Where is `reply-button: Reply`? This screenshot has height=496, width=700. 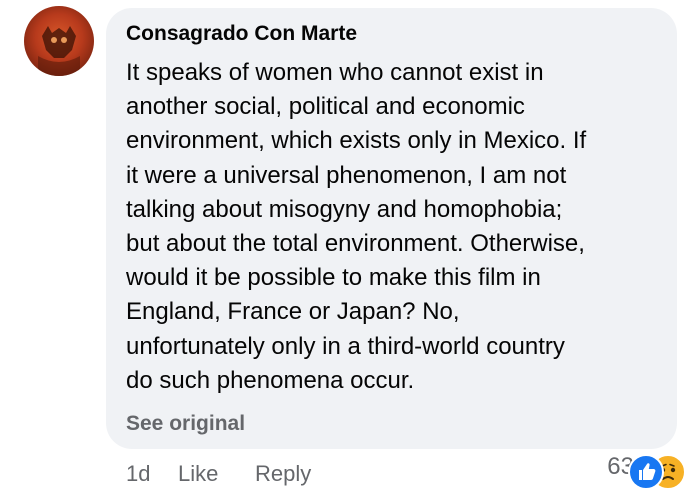
reply-button: Reply is located at coordinates (283, 474).